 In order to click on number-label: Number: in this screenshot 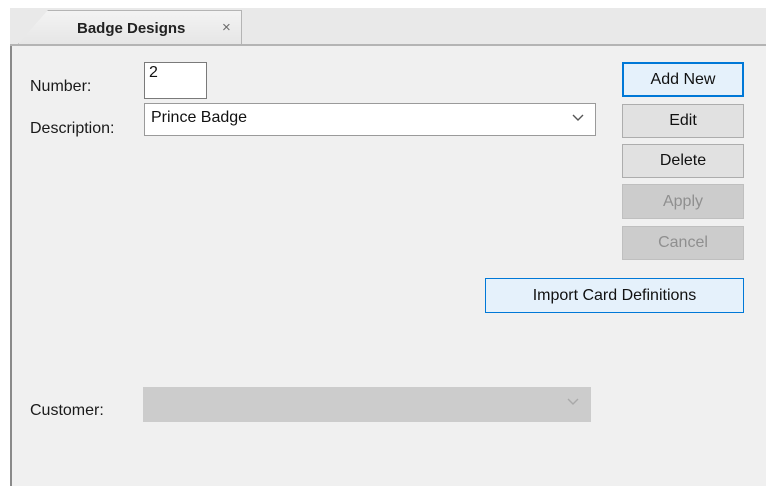, I will do `click(61, 86)`.